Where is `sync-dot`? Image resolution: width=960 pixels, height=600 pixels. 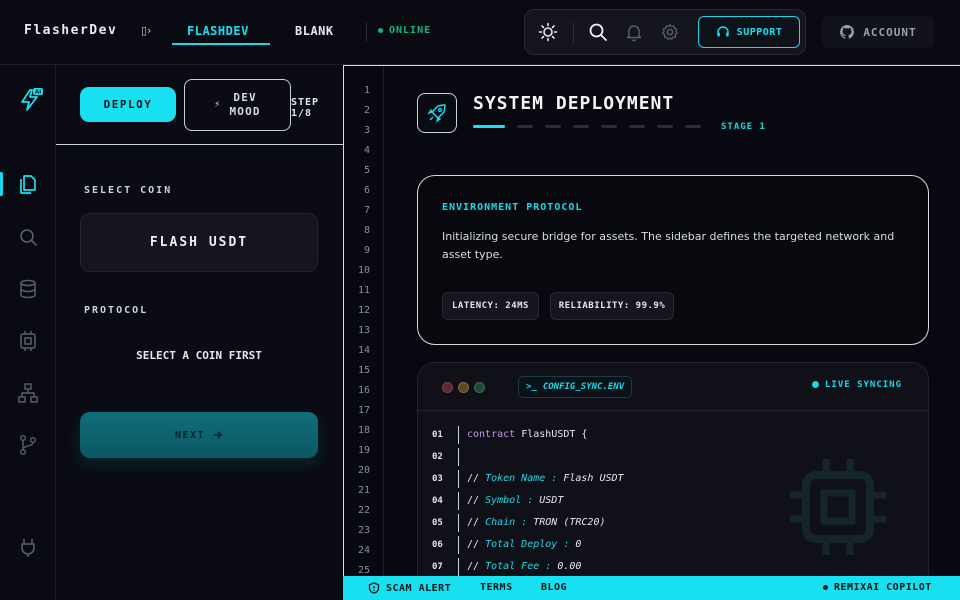 sync-dot is located at coordinates (815, 384).